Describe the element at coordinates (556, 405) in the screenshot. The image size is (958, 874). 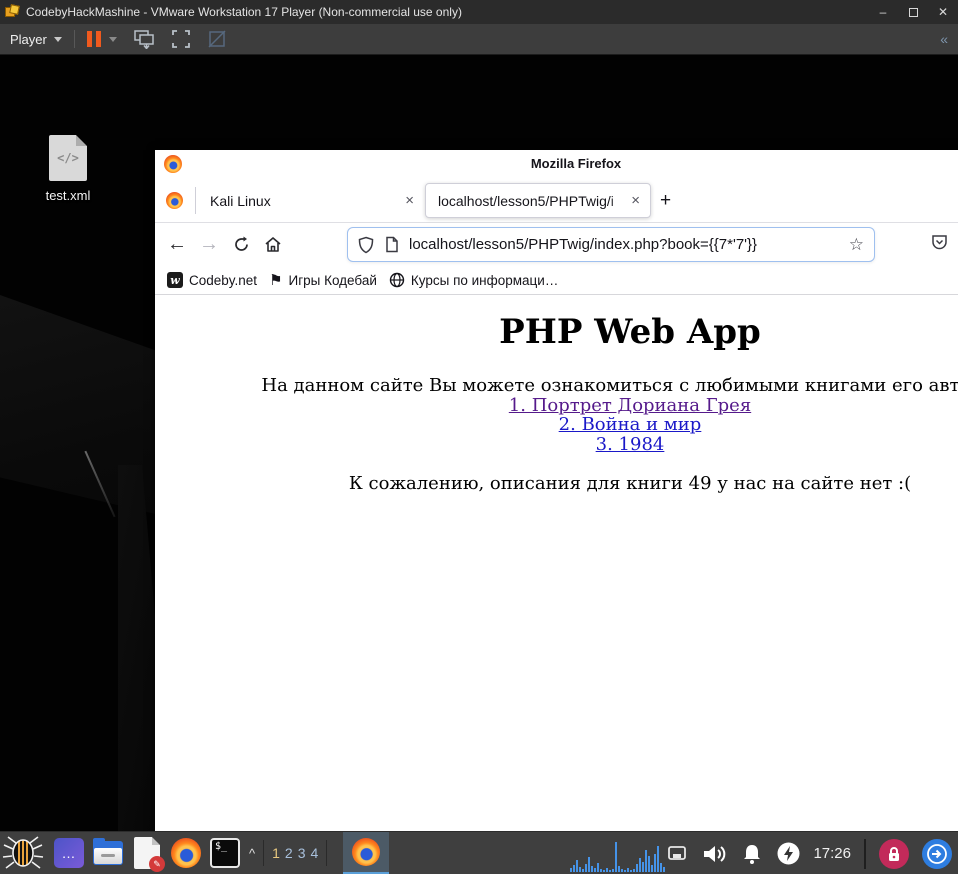
I see `book-link-1: 1. Портрет Дориана Грея` at that location.